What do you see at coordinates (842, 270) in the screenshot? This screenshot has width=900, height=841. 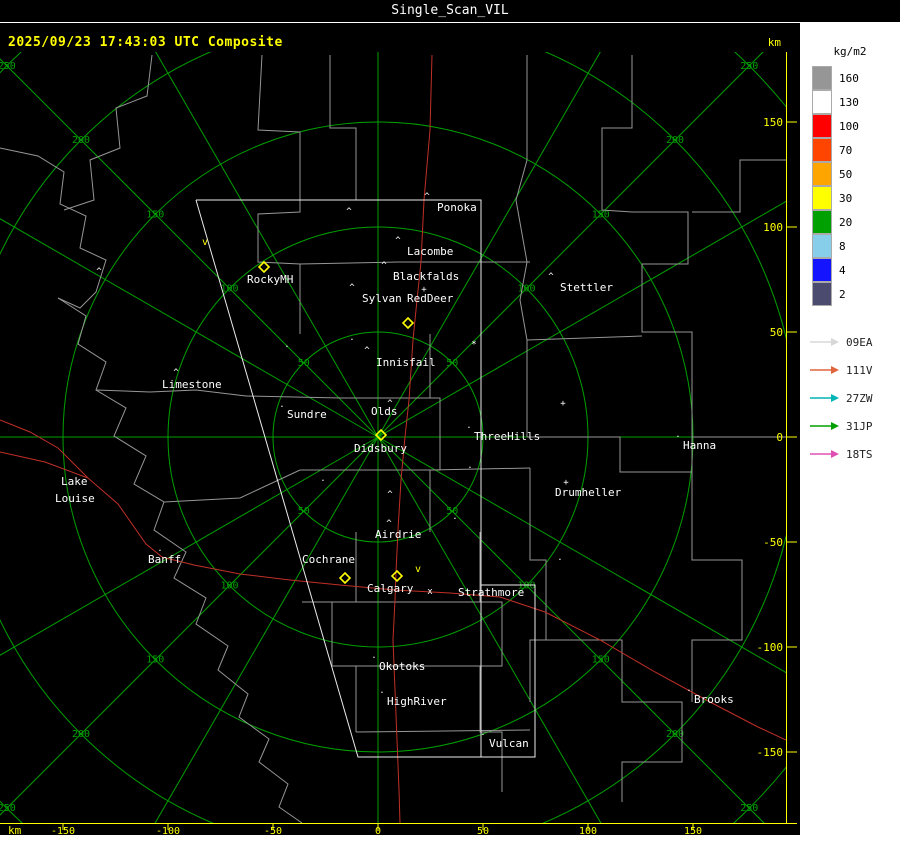 I see `colorbar-value: 4` at bounding box center [842, 270].